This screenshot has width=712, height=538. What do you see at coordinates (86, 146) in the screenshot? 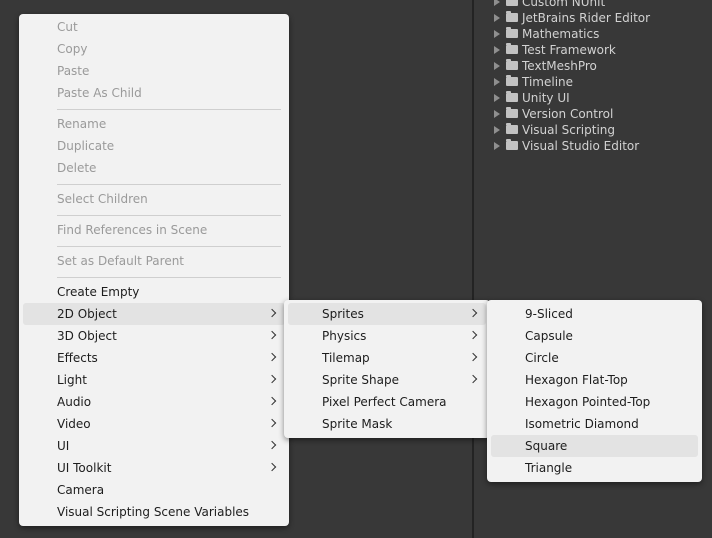
I see `menu-item-label: Duplicate` at bounding box center [86, 146].